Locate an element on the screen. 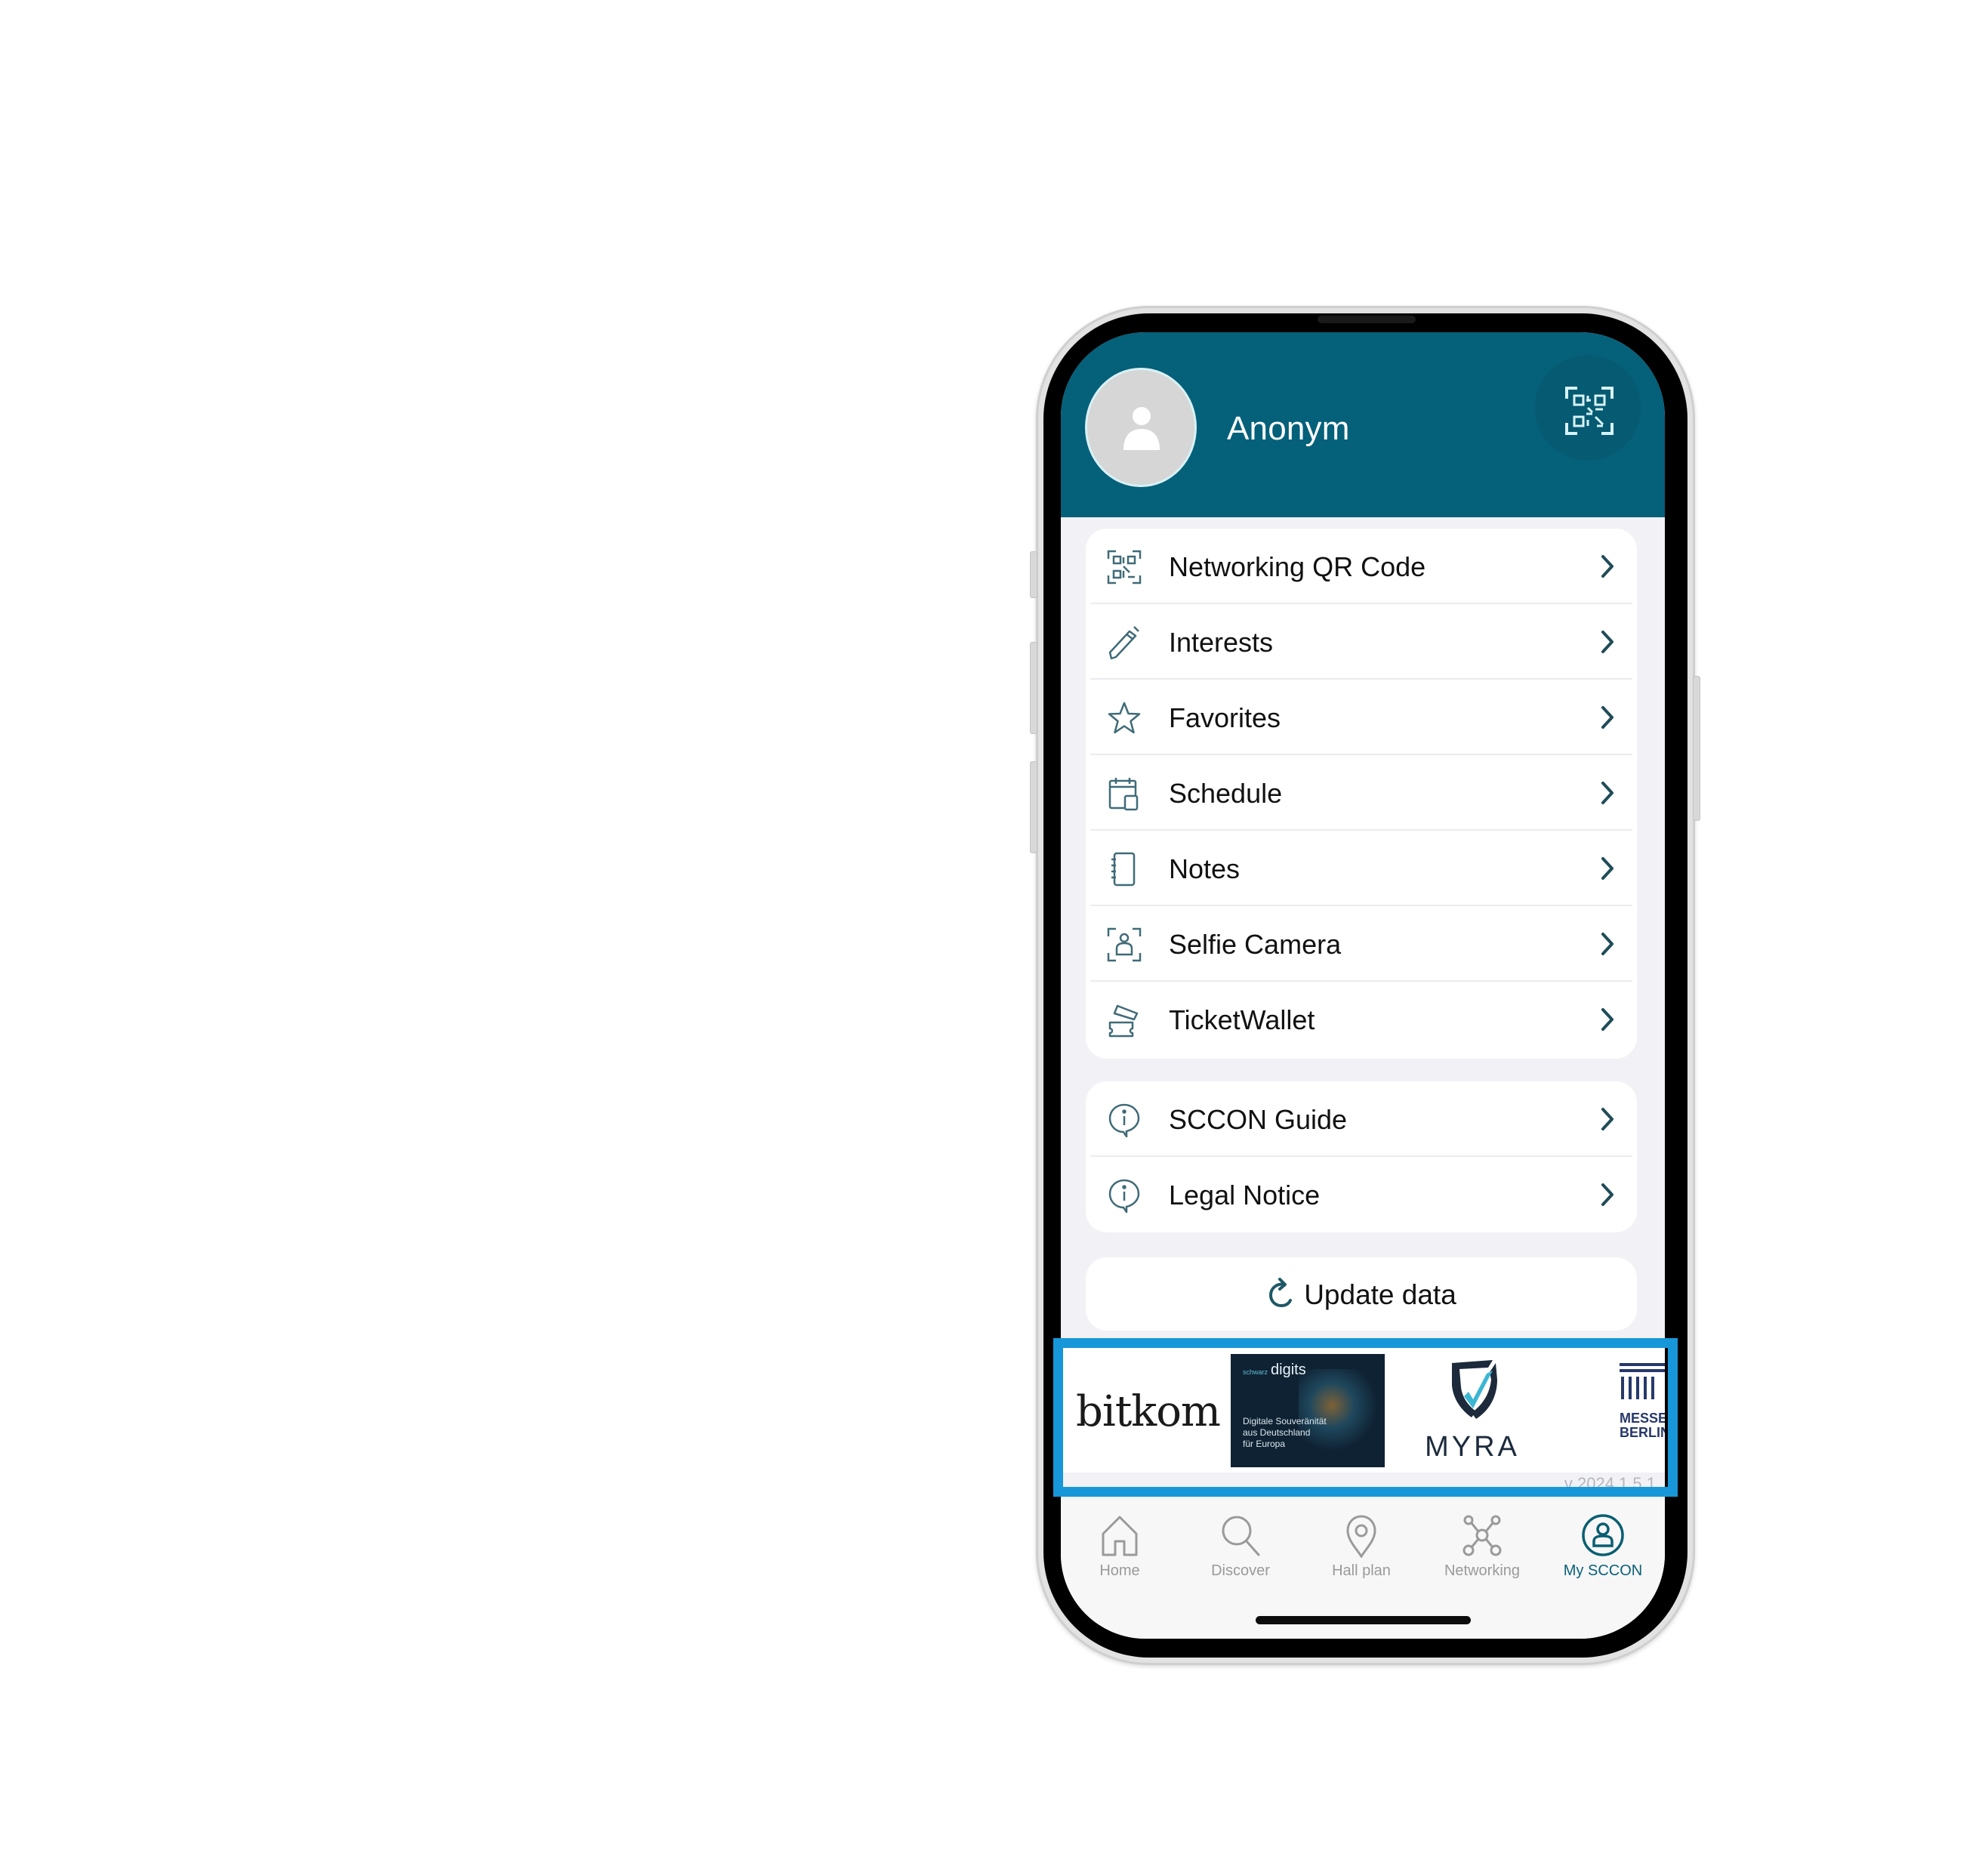 This screenshot has width=1988, height=1869. menu-item-schedule: Schedule is located at coordinates (1361, 793).